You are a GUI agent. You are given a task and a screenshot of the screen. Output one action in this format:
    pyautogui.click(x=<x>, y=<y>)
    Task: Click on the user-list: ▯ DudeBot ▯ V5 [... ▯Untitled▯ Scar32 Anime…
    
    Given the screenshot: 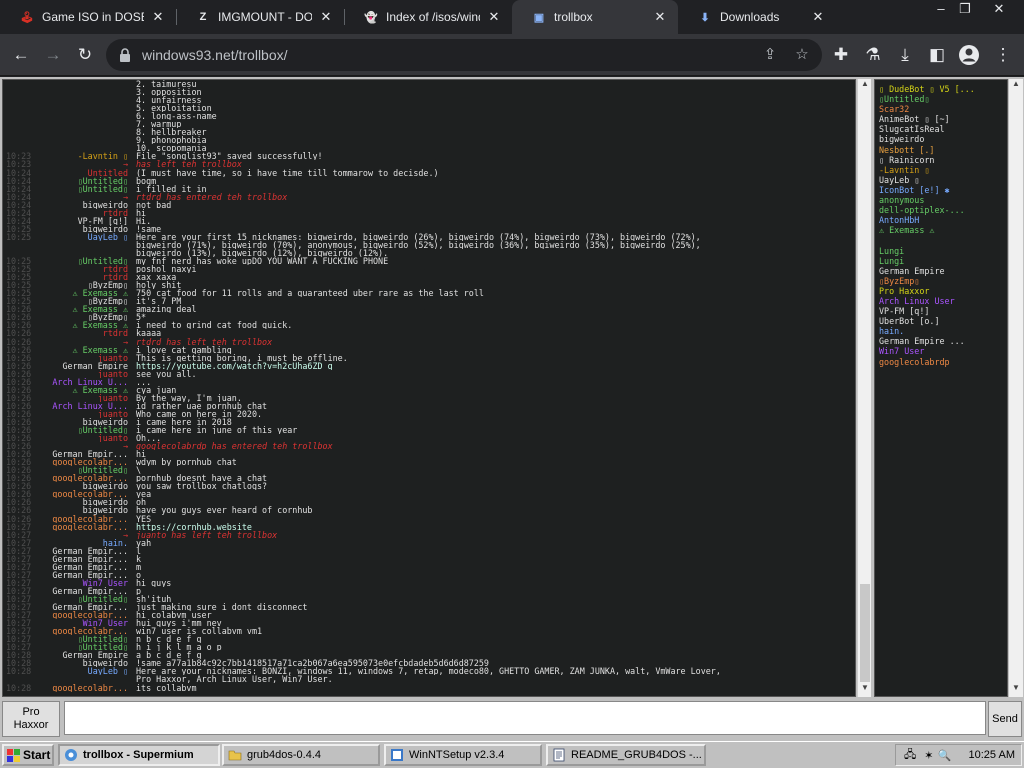 What is the action you would take?
    pyautogui.click(x=941, y=388)
    